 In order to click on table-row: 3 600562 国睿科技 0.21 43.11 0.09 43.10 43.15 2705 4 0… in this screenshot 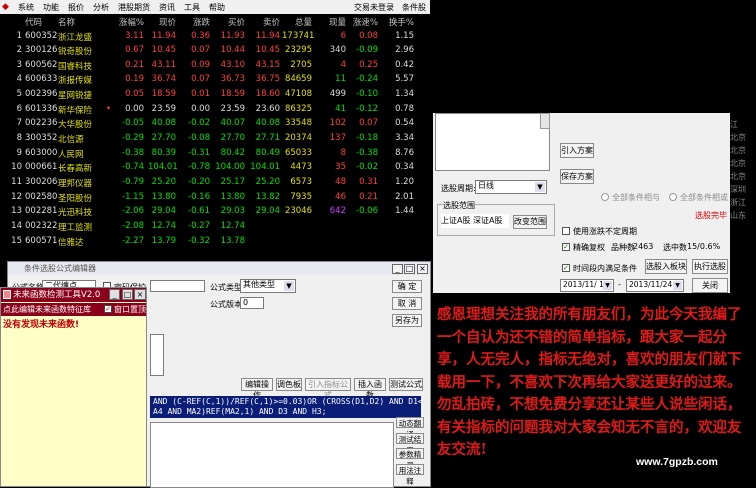, I will do `click(215, 66)`.